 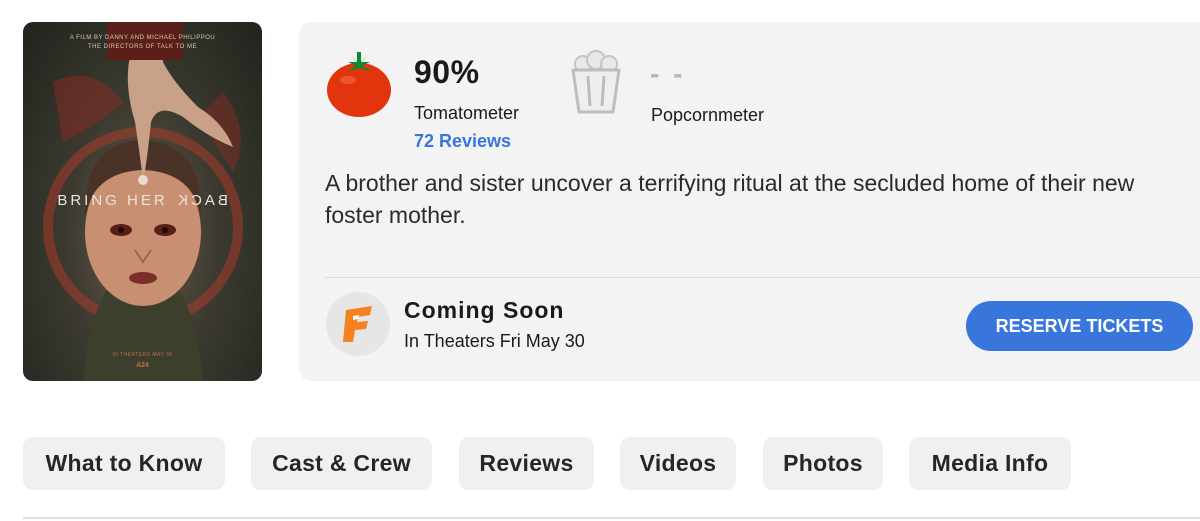 I want to click on tomato-icon, so click(x=359, y=84).